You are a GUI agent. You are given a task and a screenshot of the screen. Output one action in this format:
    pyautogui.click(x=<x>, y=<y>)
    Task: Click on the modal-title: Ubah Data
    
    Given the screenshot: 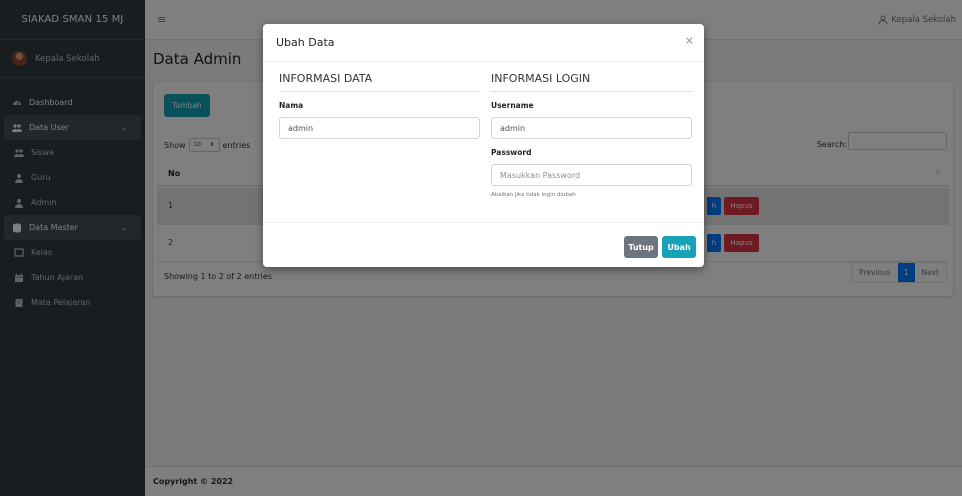 What is the action you would take?
    pyautogui.click(x=305, y=42)
    